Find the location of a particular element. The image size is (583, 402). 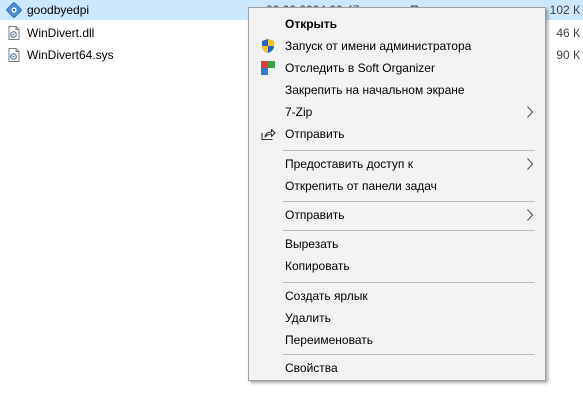

dll-icon is located at coordinates (14, 33).